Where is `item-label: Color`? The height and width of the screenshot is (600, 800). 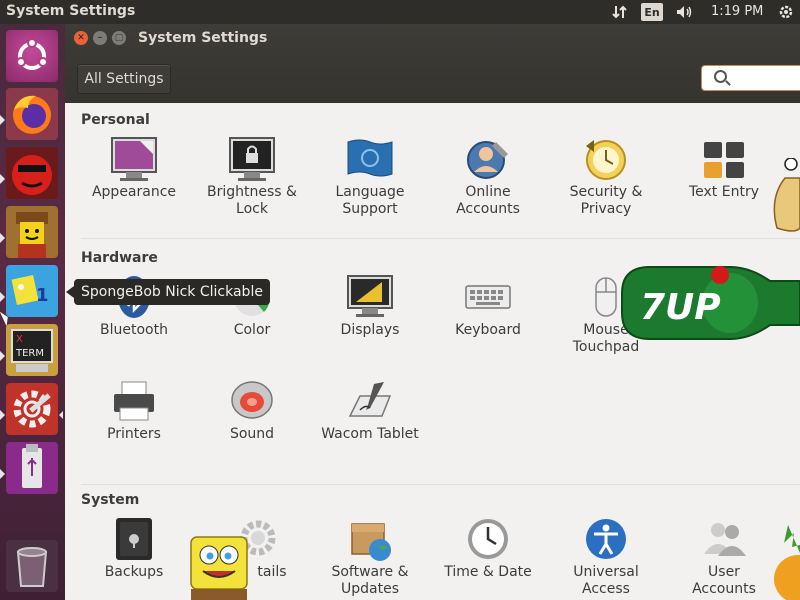
item-label: Color is located at coordinates (252, 330).